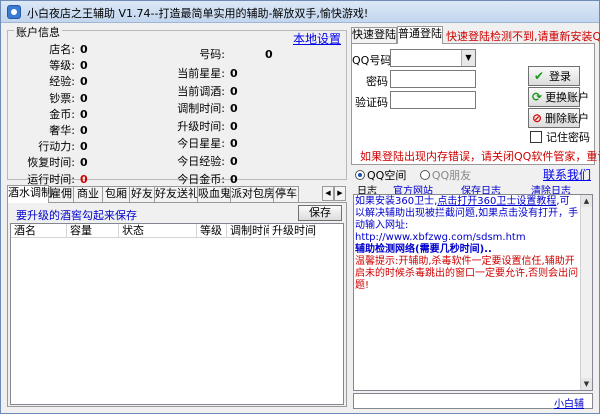 The width and height of the screenshot is (600, 414). Describe the element at coordinates (198, 13) in the screenshot. I see `window-title: 小白夜店之王辅助 V1.74--打造最简单实用的辅助-解放双手,愉快游戏!` at that location.